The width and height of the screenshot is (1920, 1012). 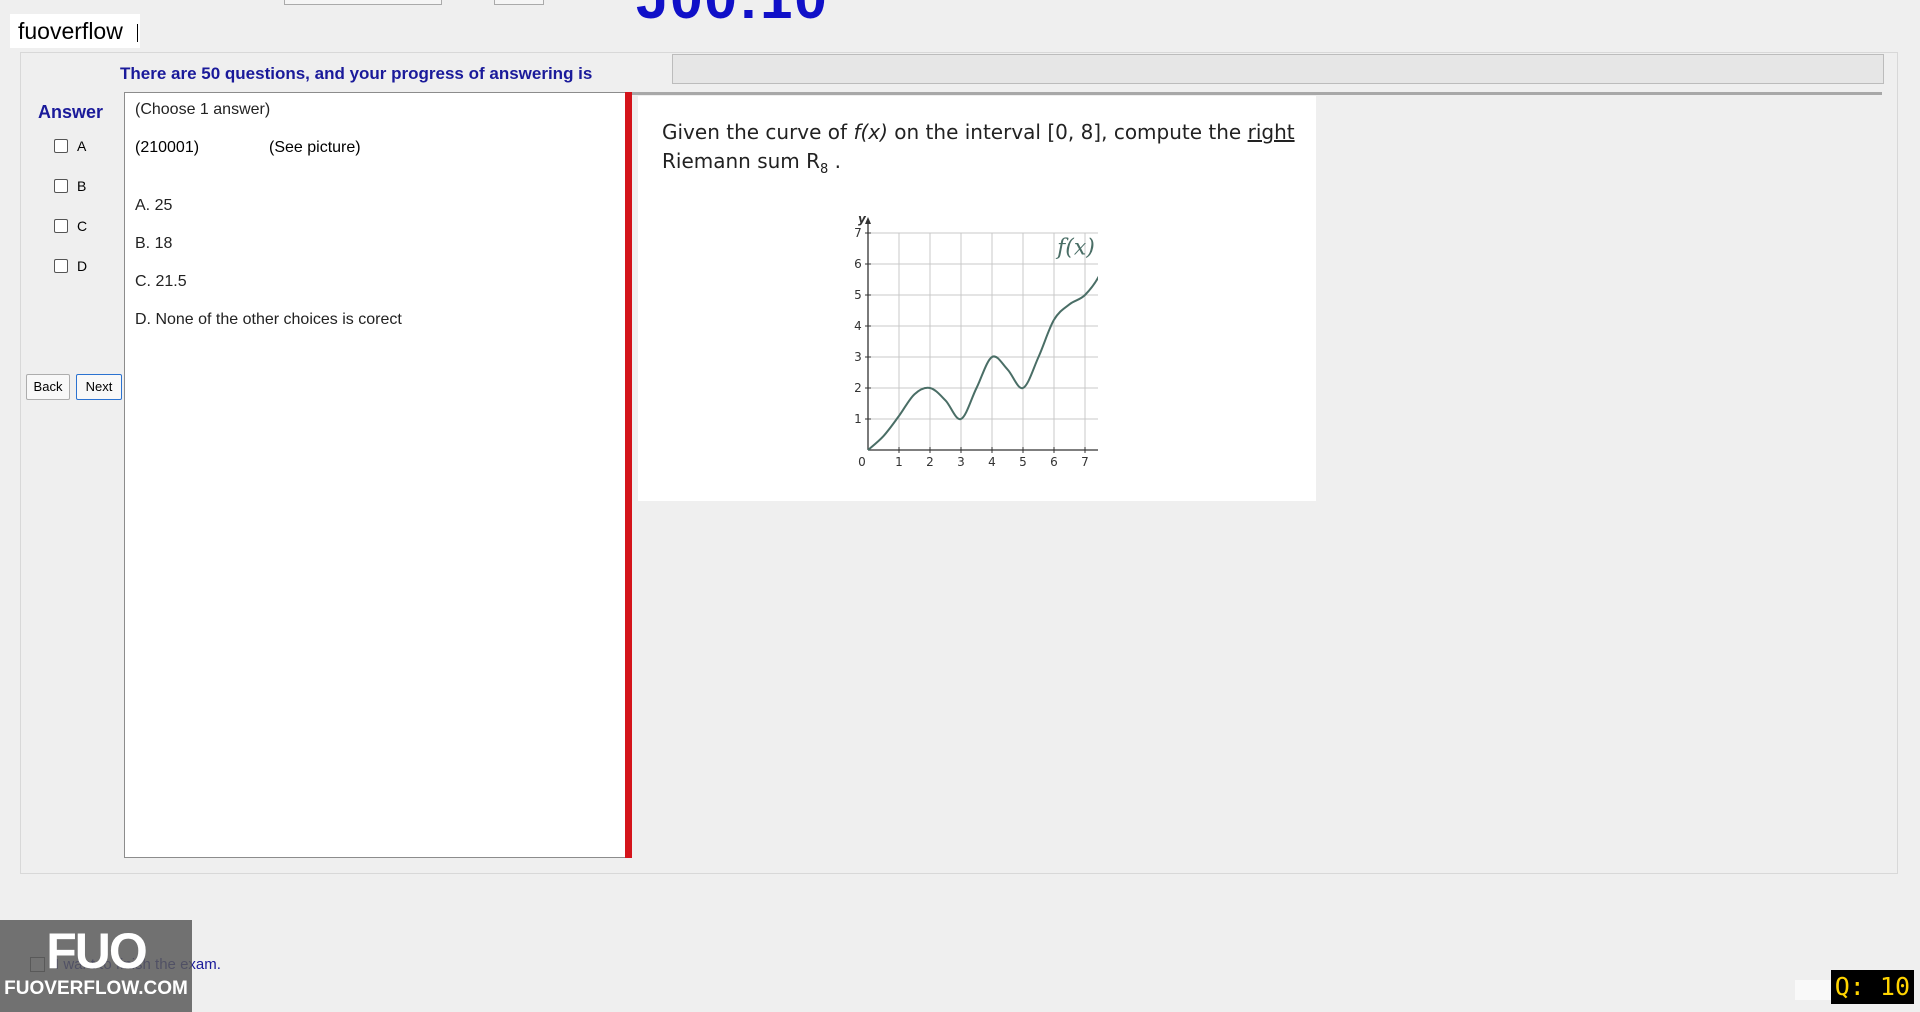 What do you see at coordinates (96, 966) in the screenshot?
I see `site-logo: FUO FUOVERFLOW.COM` at bounding box center [96, 966].